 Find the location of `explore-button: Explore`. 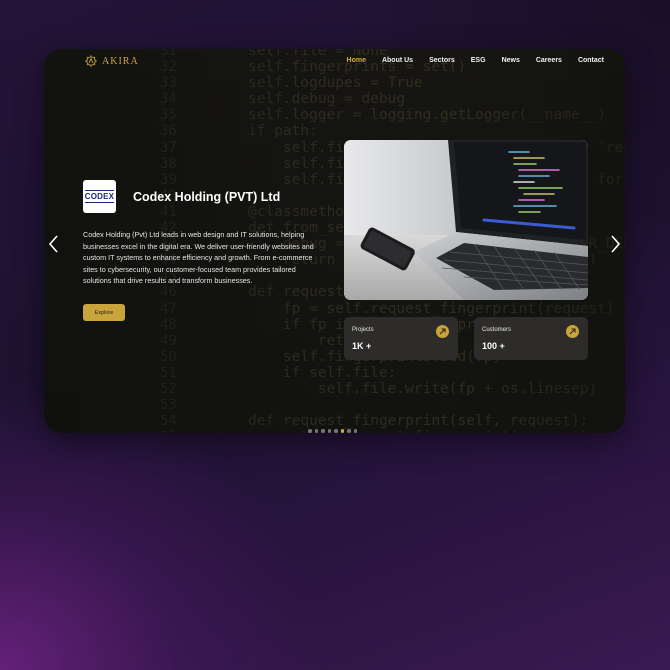

explore-button: Explore is located at coordinates (104, 312).